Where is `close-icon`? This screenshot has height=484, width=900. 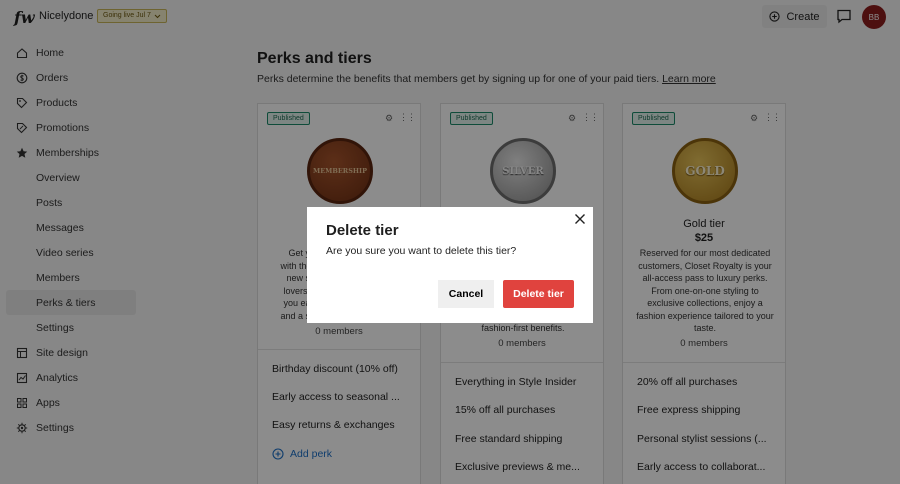 close-icon is located at coordinates (580, 219).